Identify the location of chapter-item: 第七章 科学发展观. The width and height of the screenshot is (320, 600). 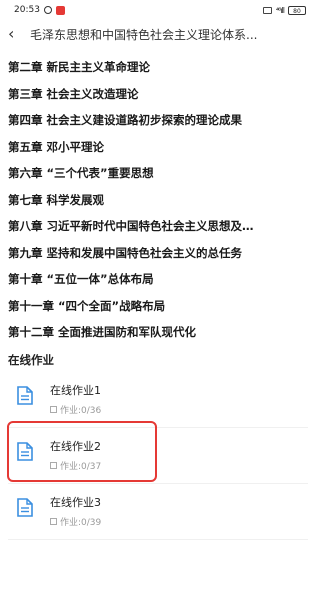
(158, 200).